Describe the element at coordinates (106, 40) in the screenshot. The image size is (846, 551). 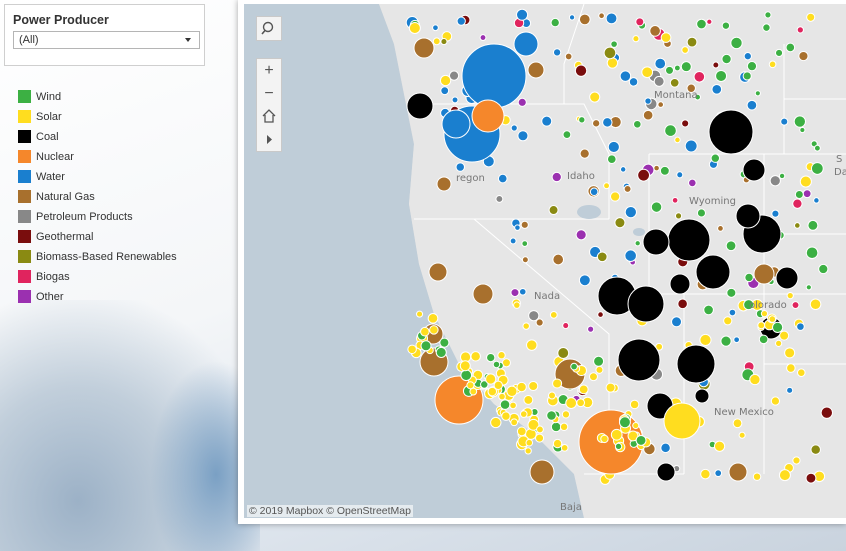
I see `power-producer-select: (All)` at that location.